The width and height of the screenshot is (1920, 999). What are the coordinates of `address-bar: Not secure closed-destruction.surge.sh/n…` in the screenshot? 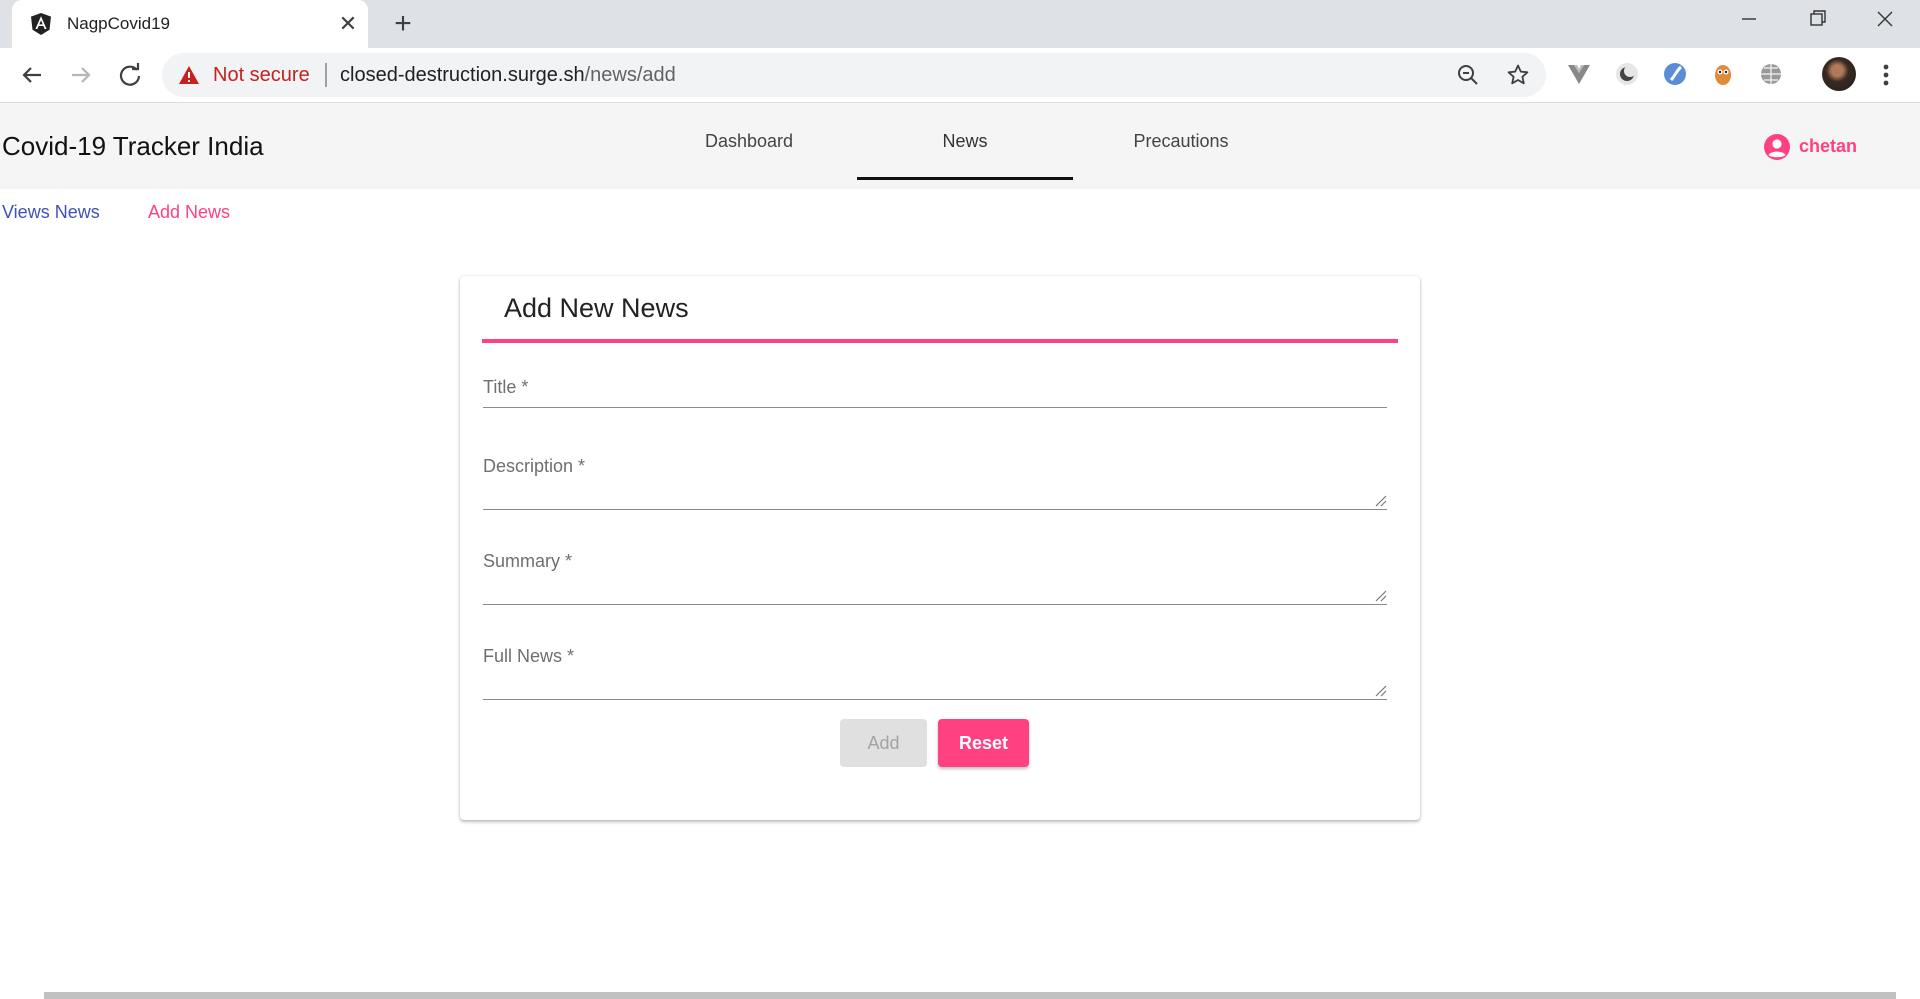 It's located at (854, 75).